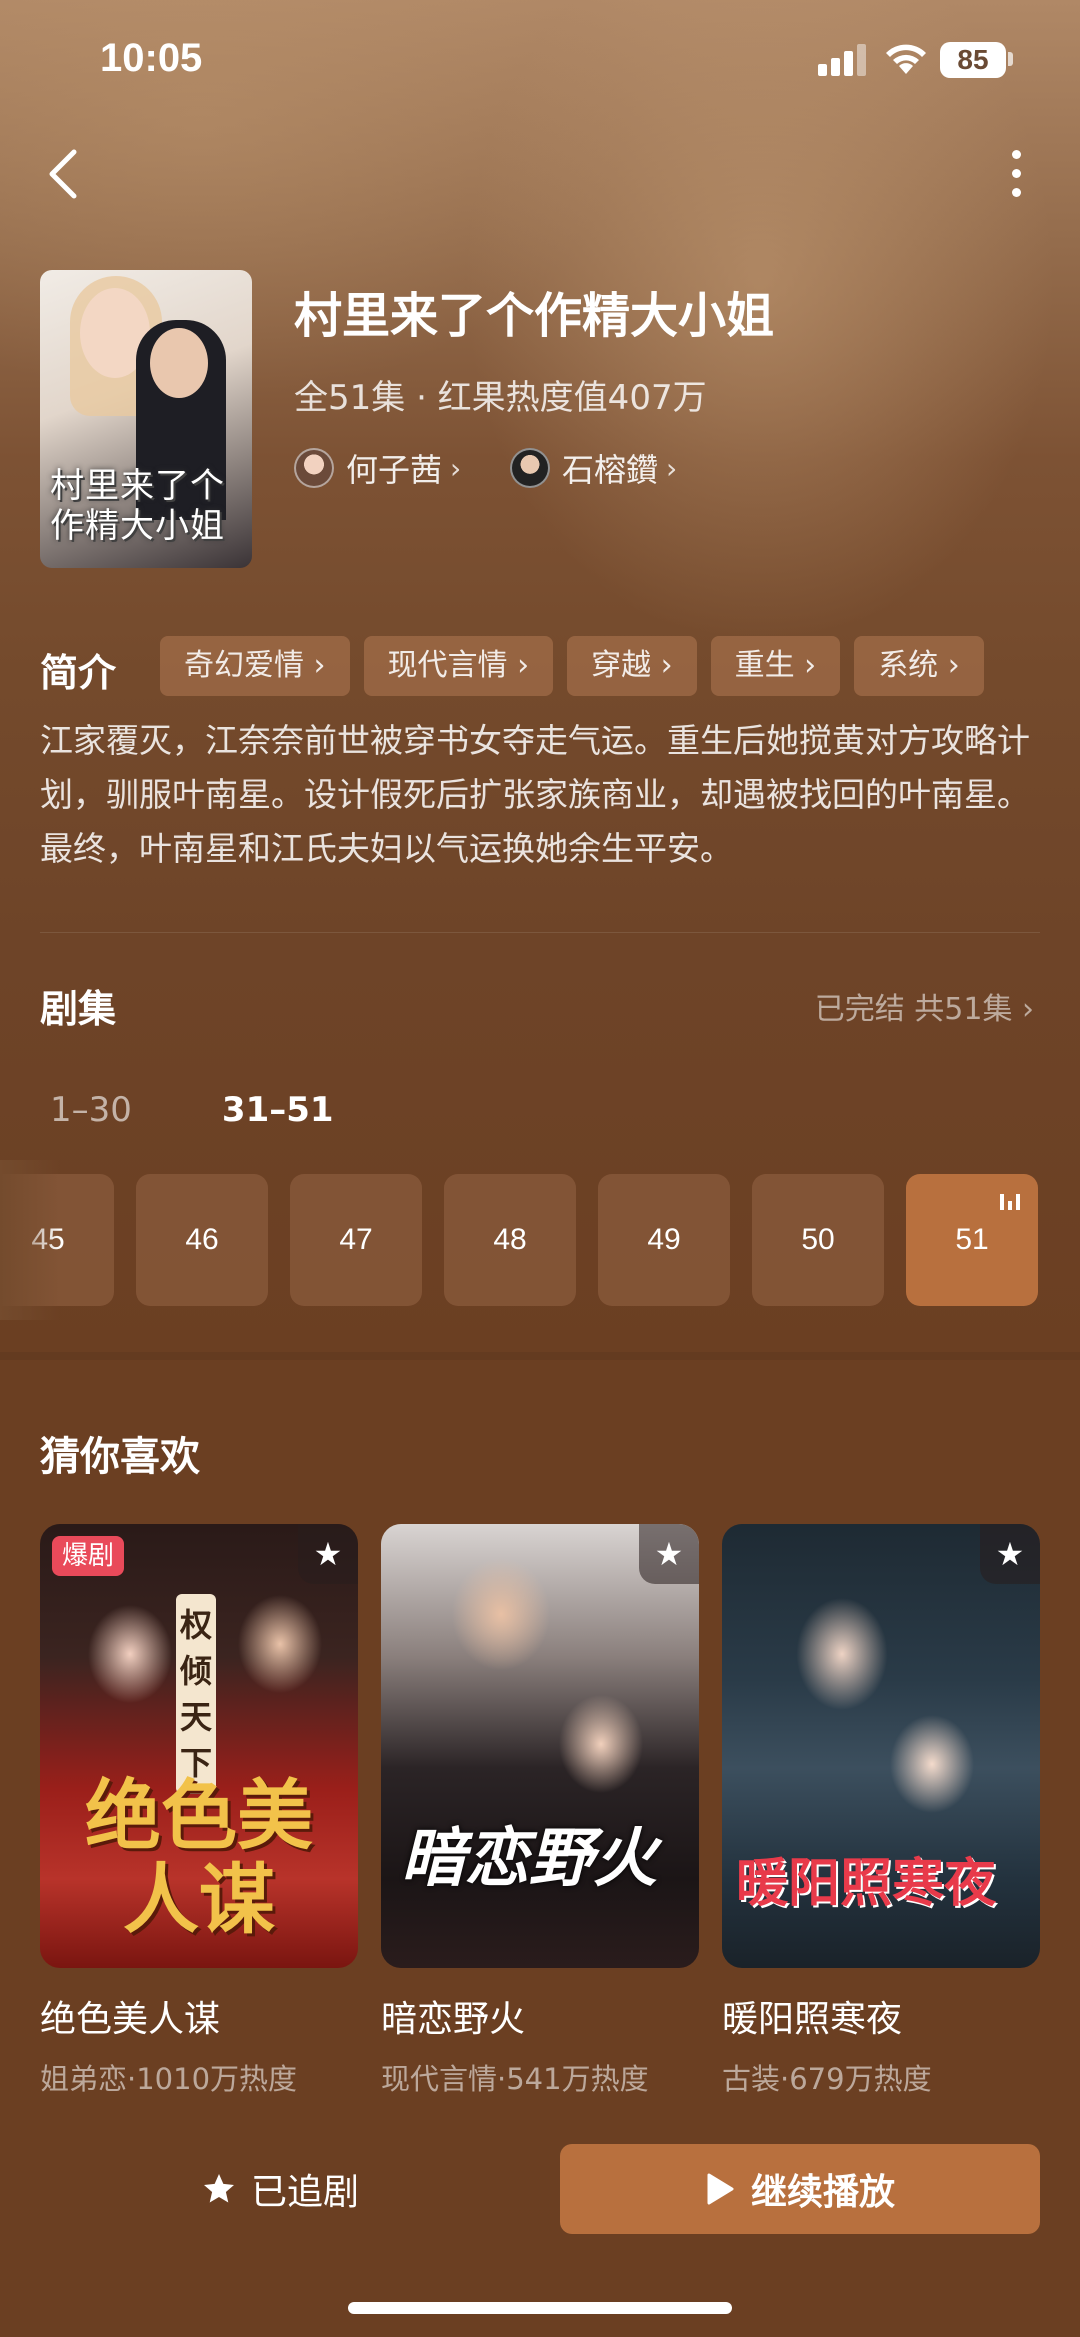 Image resolution: width=1080 pixels, height=2337 pixels. What do you see at coordinates (196, 1694) in the screenshot?
I see `poster-subtitle: 权倾天下` at bounding box center [196, 1694].